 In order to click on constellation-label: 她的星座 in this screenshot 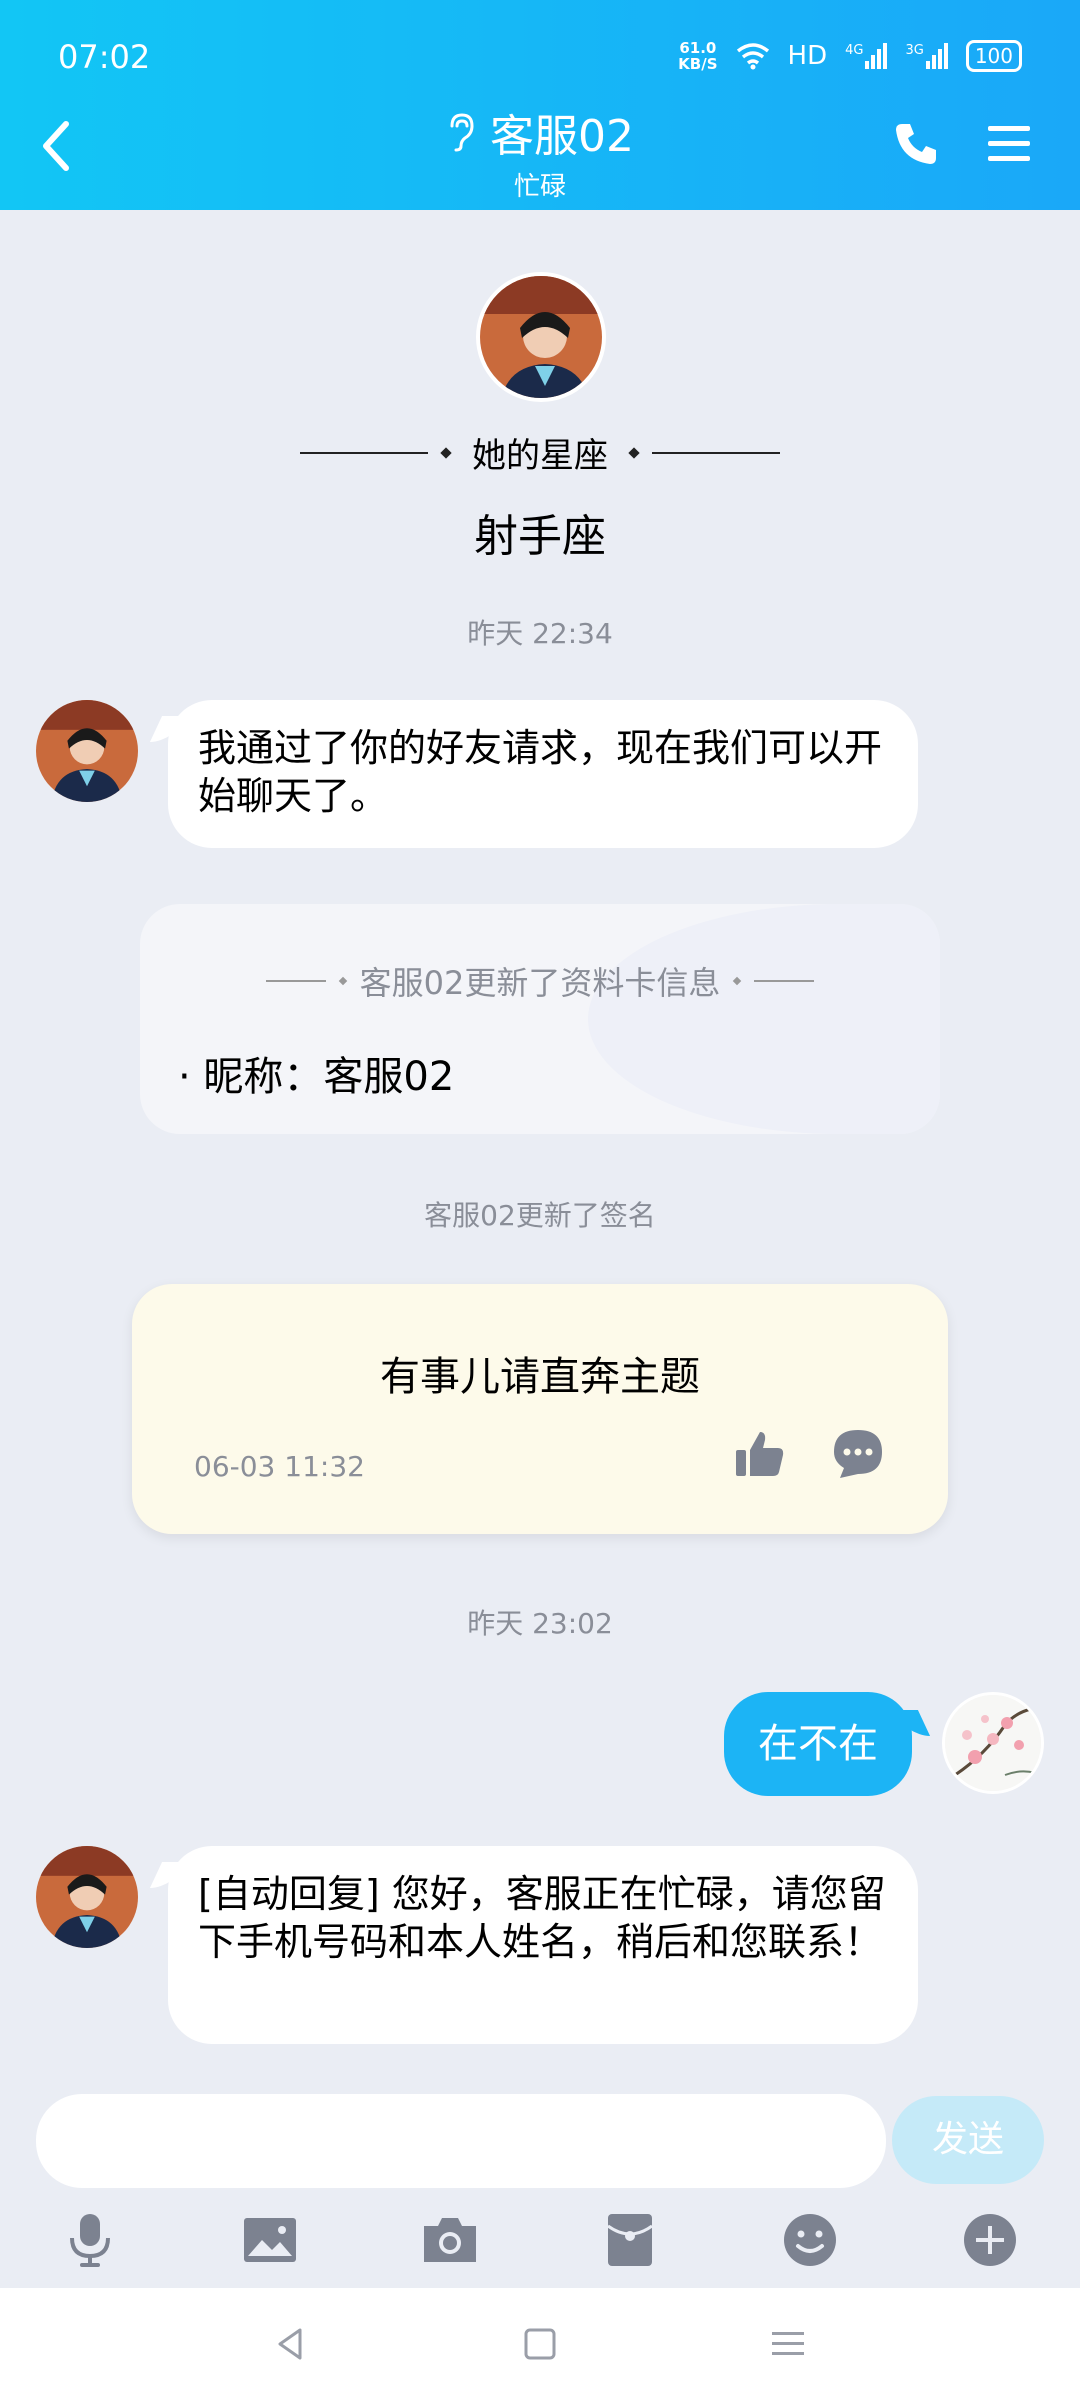, I will do `click(540, 456)`.